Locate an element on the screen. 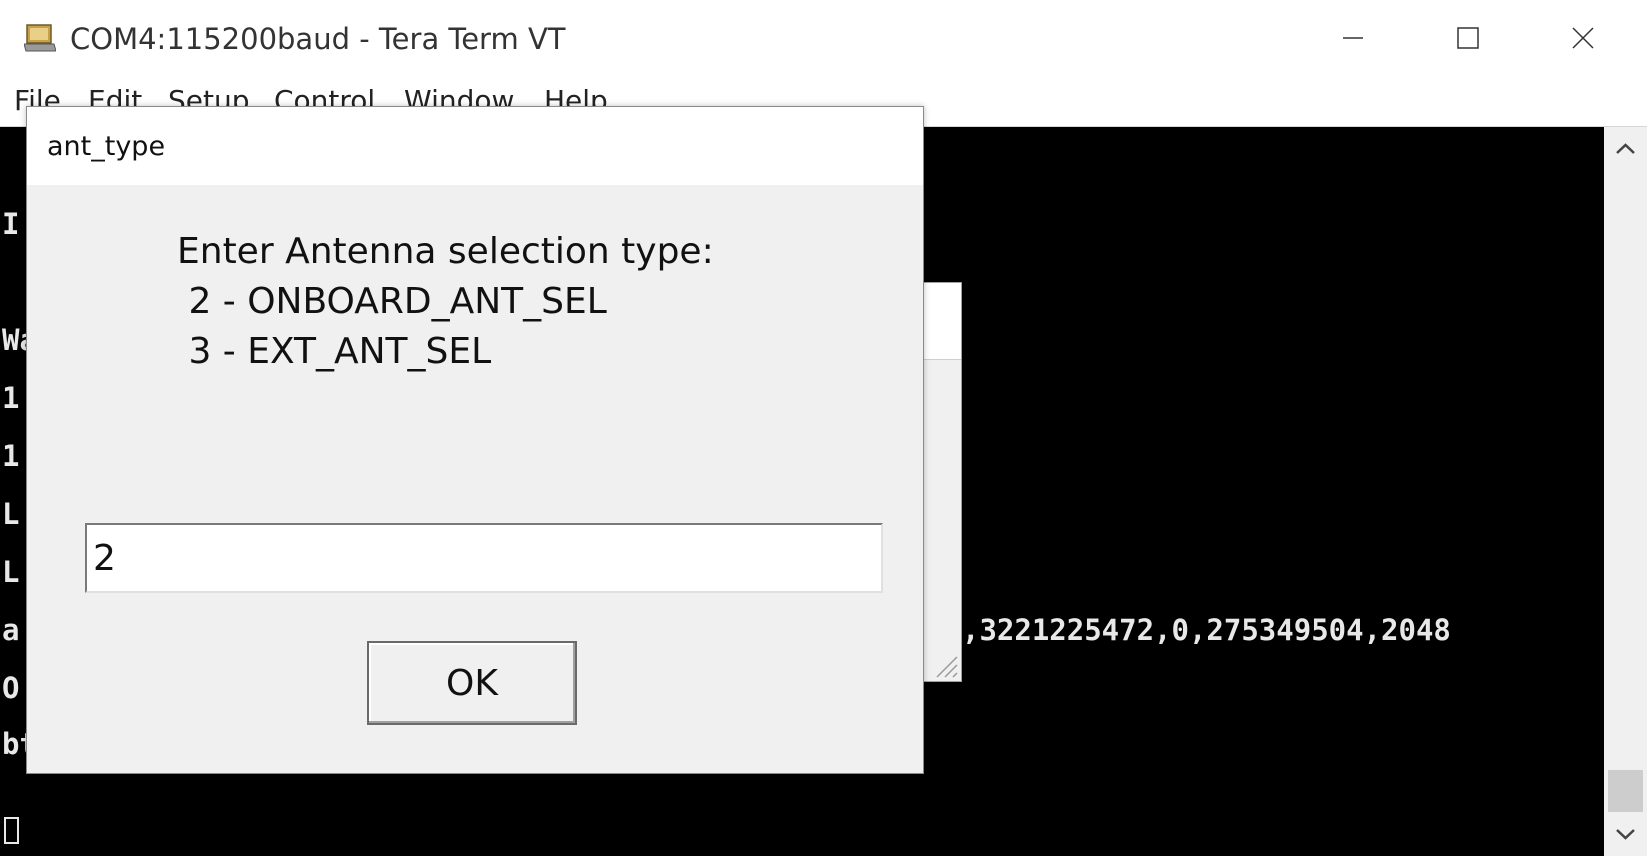 The height and width of the screenshot is (856, 1647). close-icon is located at coordinates (1583, 38).